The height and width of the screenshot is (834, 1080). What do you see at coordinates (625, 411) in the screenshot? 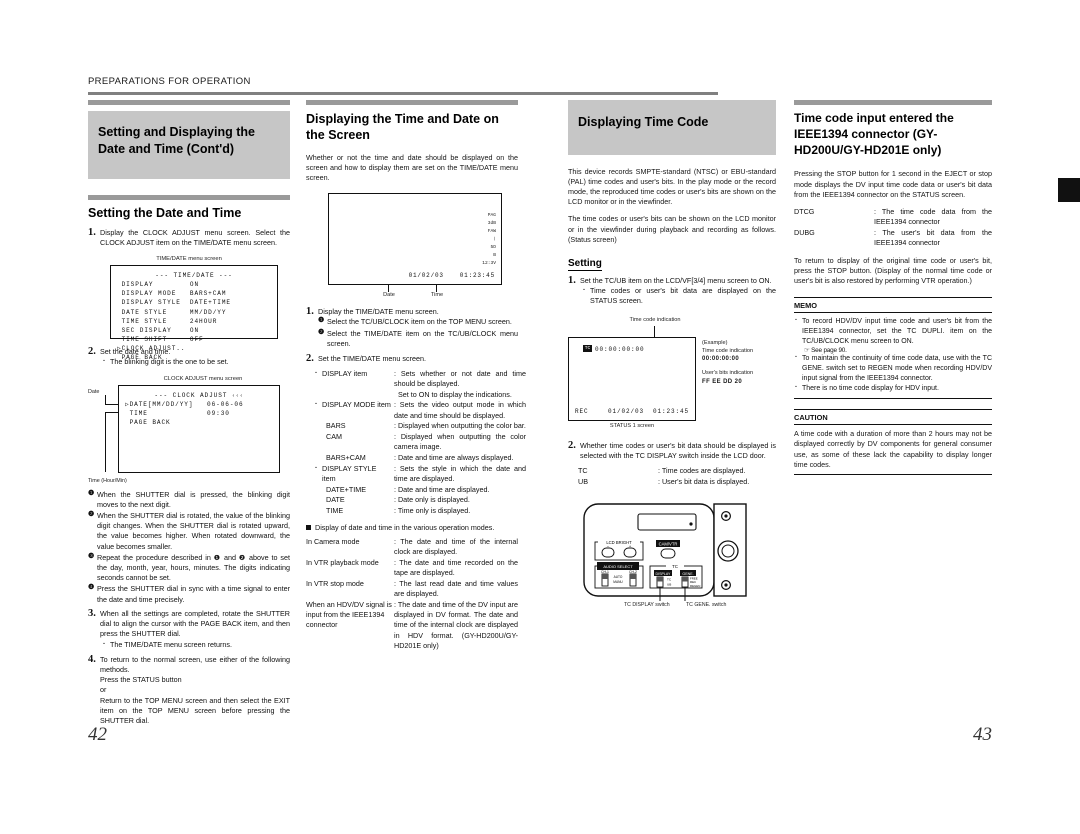
I see `status-date: 01/02/03` at bounding box center [625, 411].